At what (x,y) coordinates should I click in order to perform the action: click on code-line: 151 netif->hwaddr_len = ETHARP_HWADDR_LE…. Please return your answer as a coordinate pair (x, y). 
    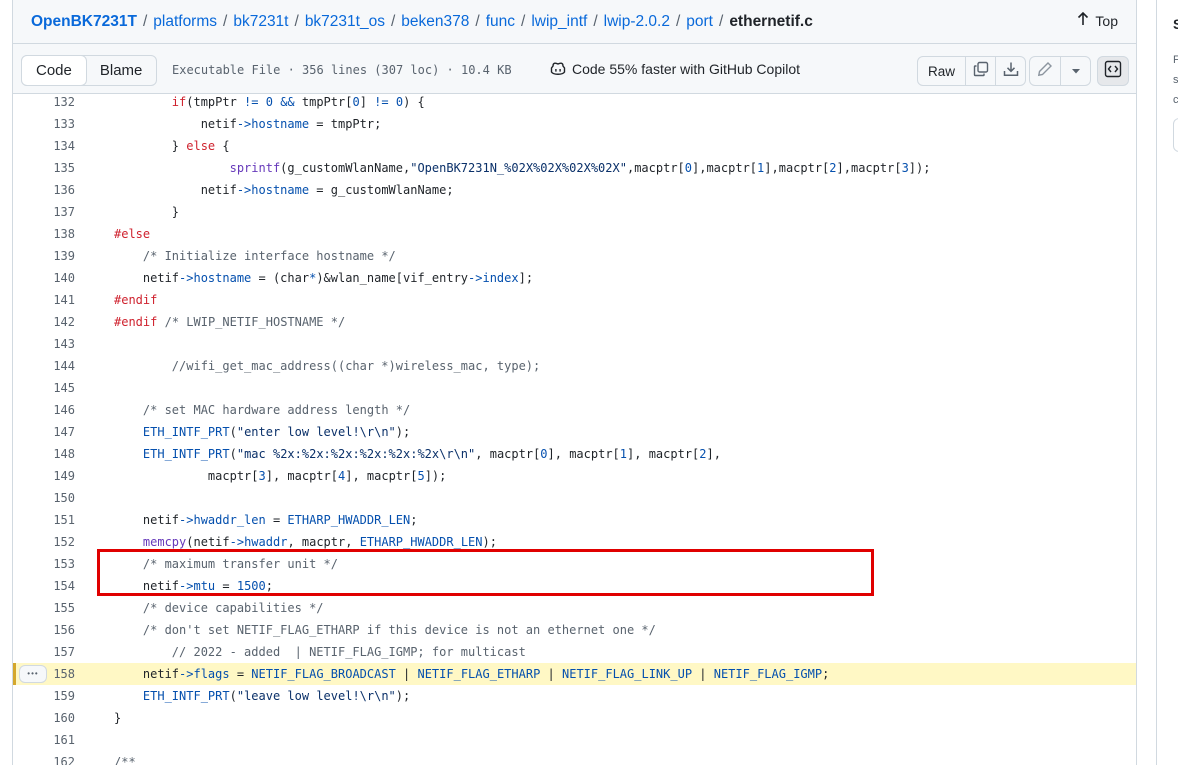
    Looking at the image, I should click on (574, 520).